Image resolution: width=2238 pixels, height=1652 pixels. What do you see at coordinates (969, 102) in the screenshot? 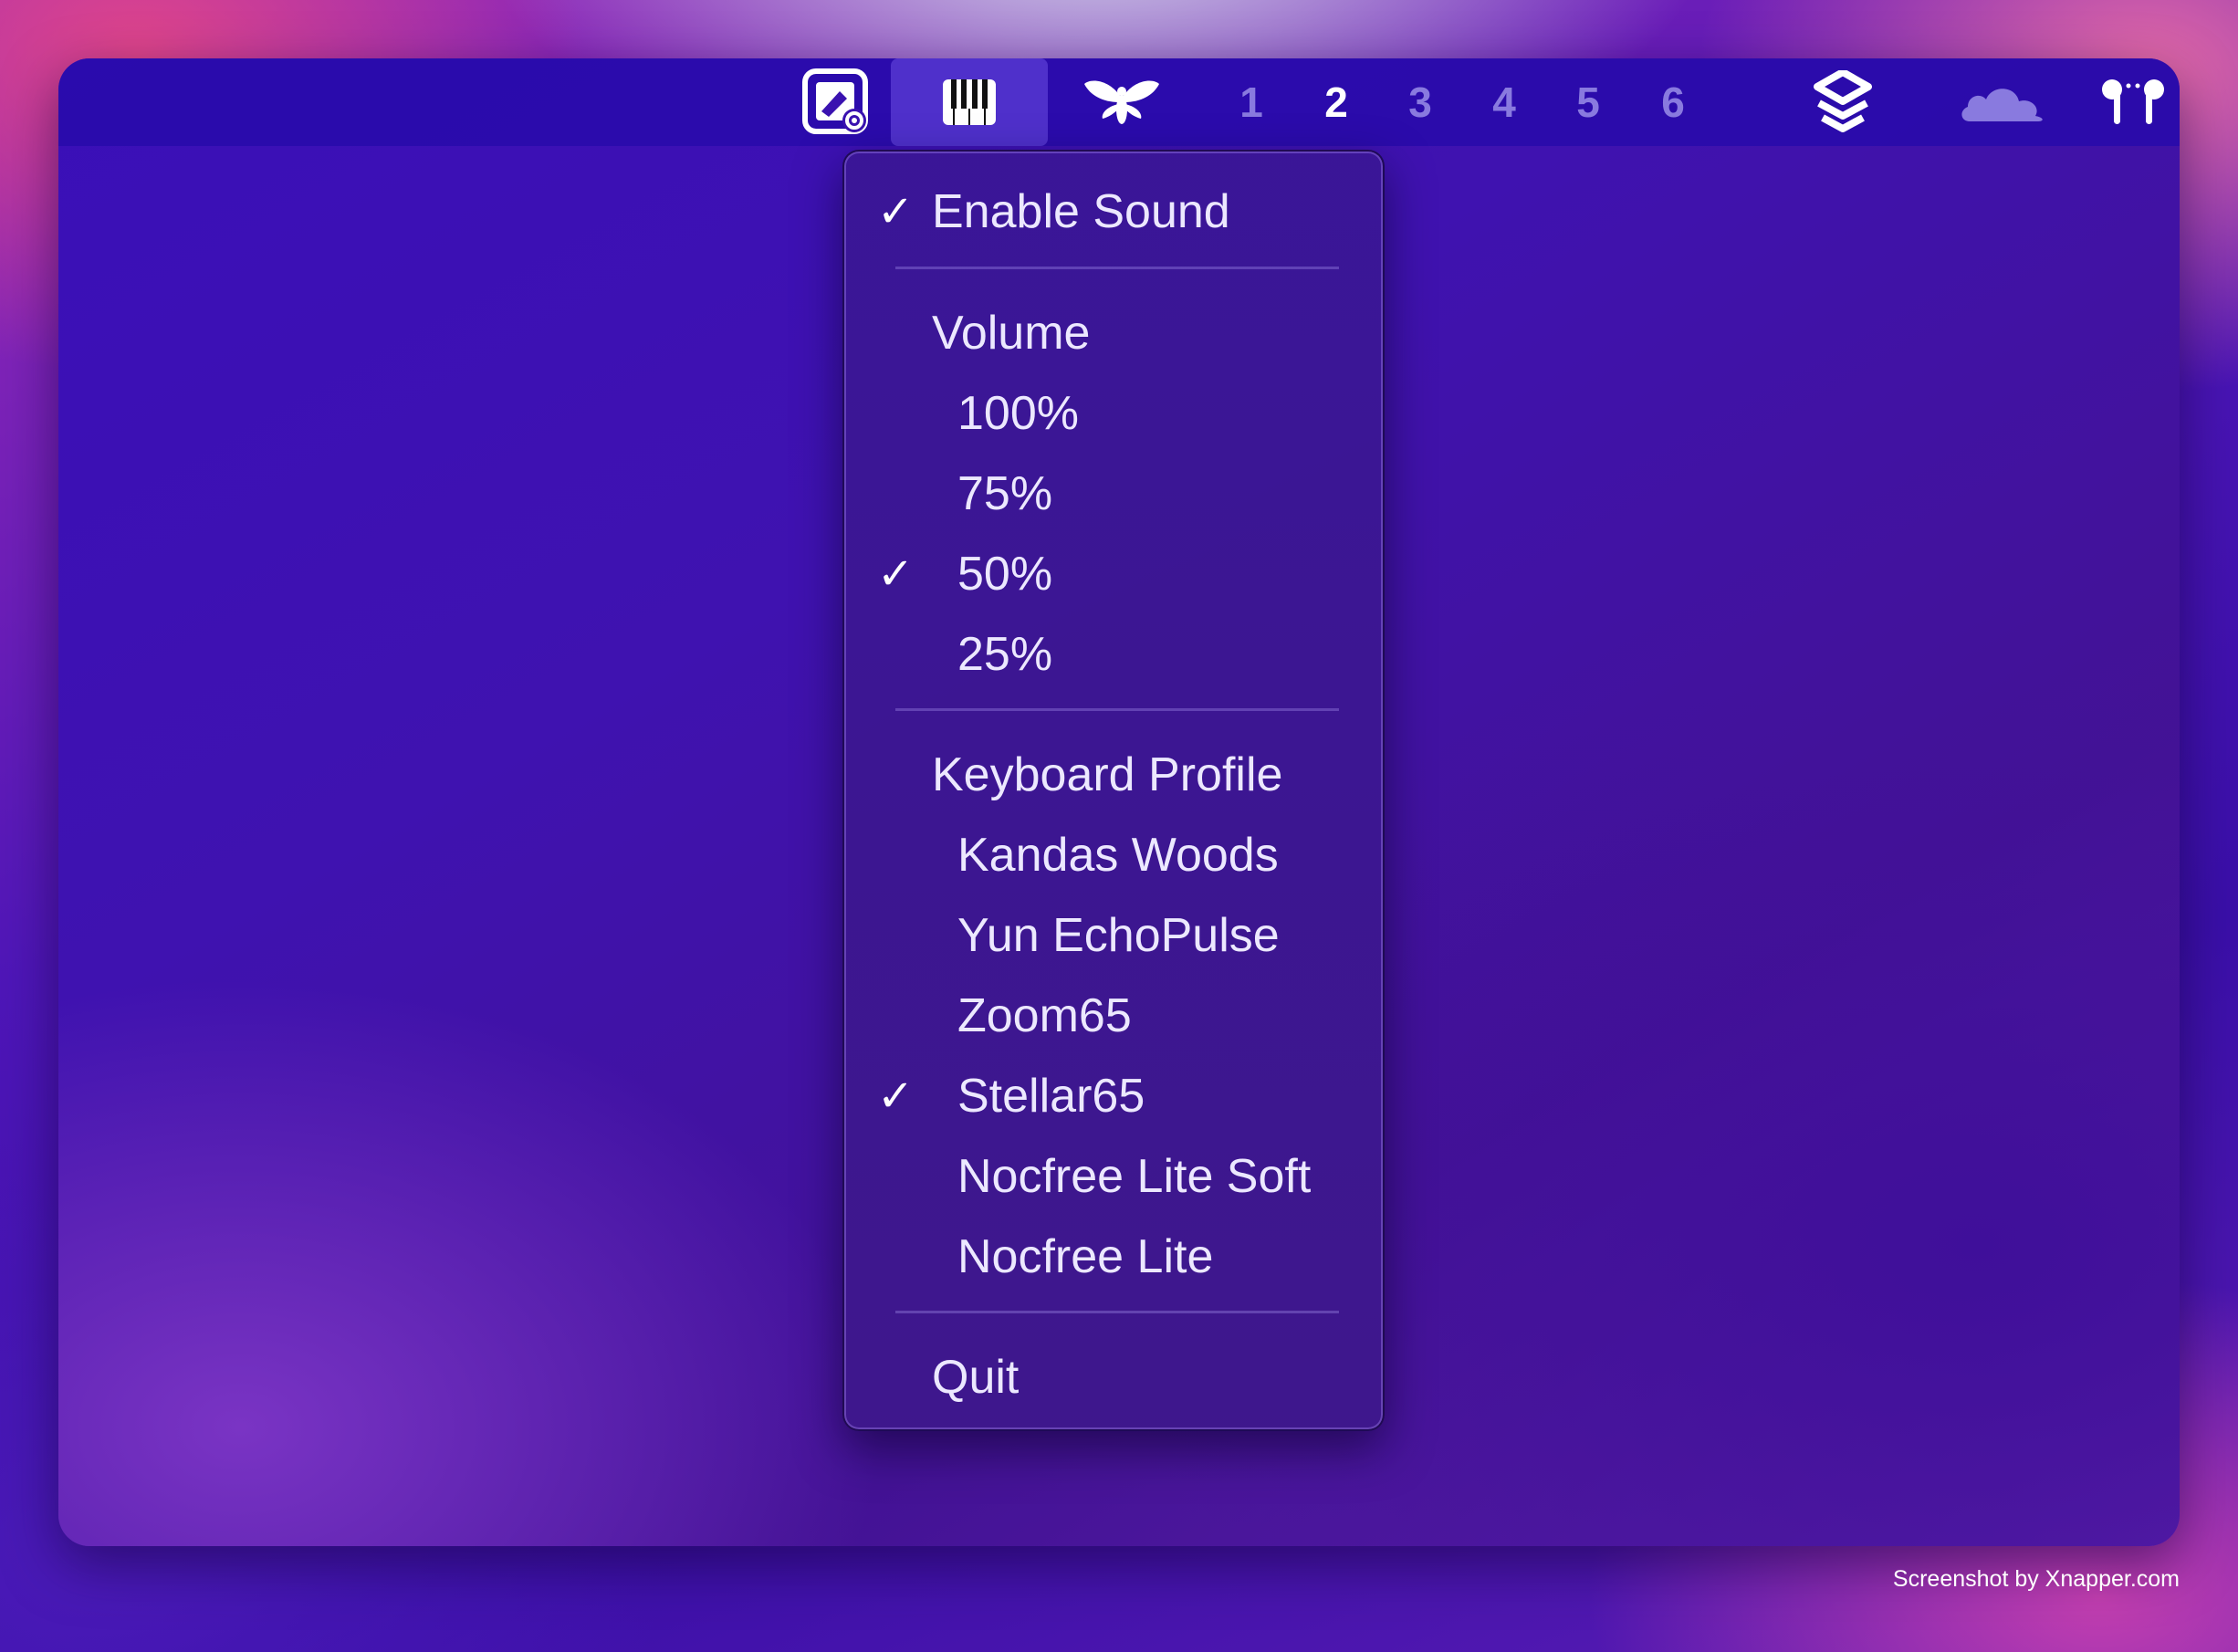
I see `piano-keys-icon` at bounding box center [969, 102].